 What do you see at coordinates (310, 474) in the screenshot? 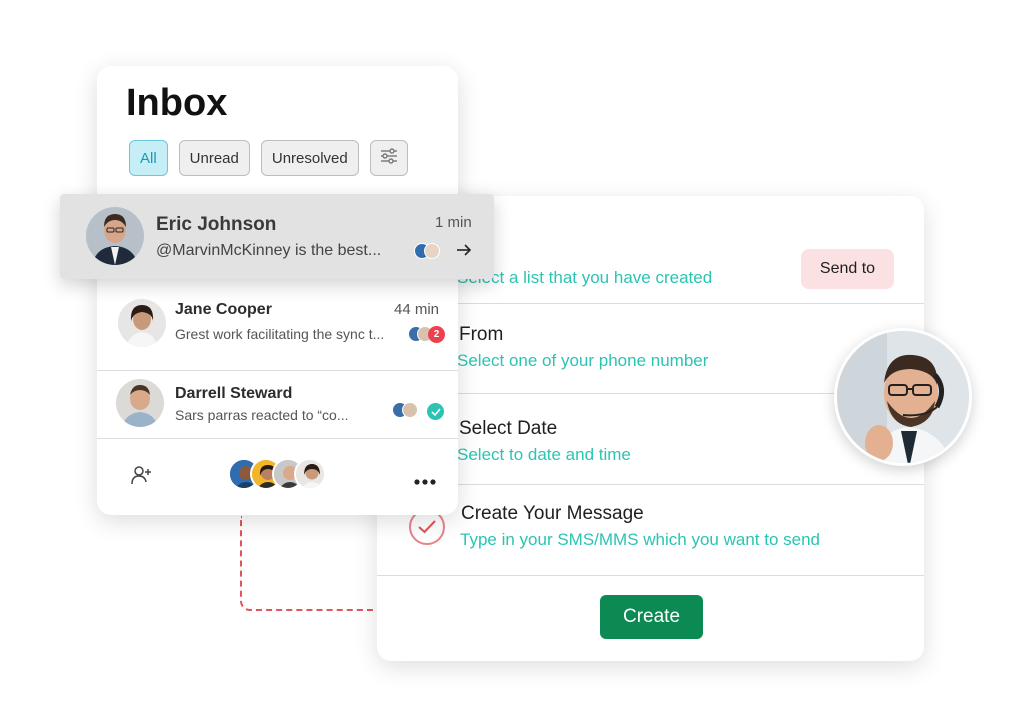
I see `team-avatar` at bounding box center [310, 474].